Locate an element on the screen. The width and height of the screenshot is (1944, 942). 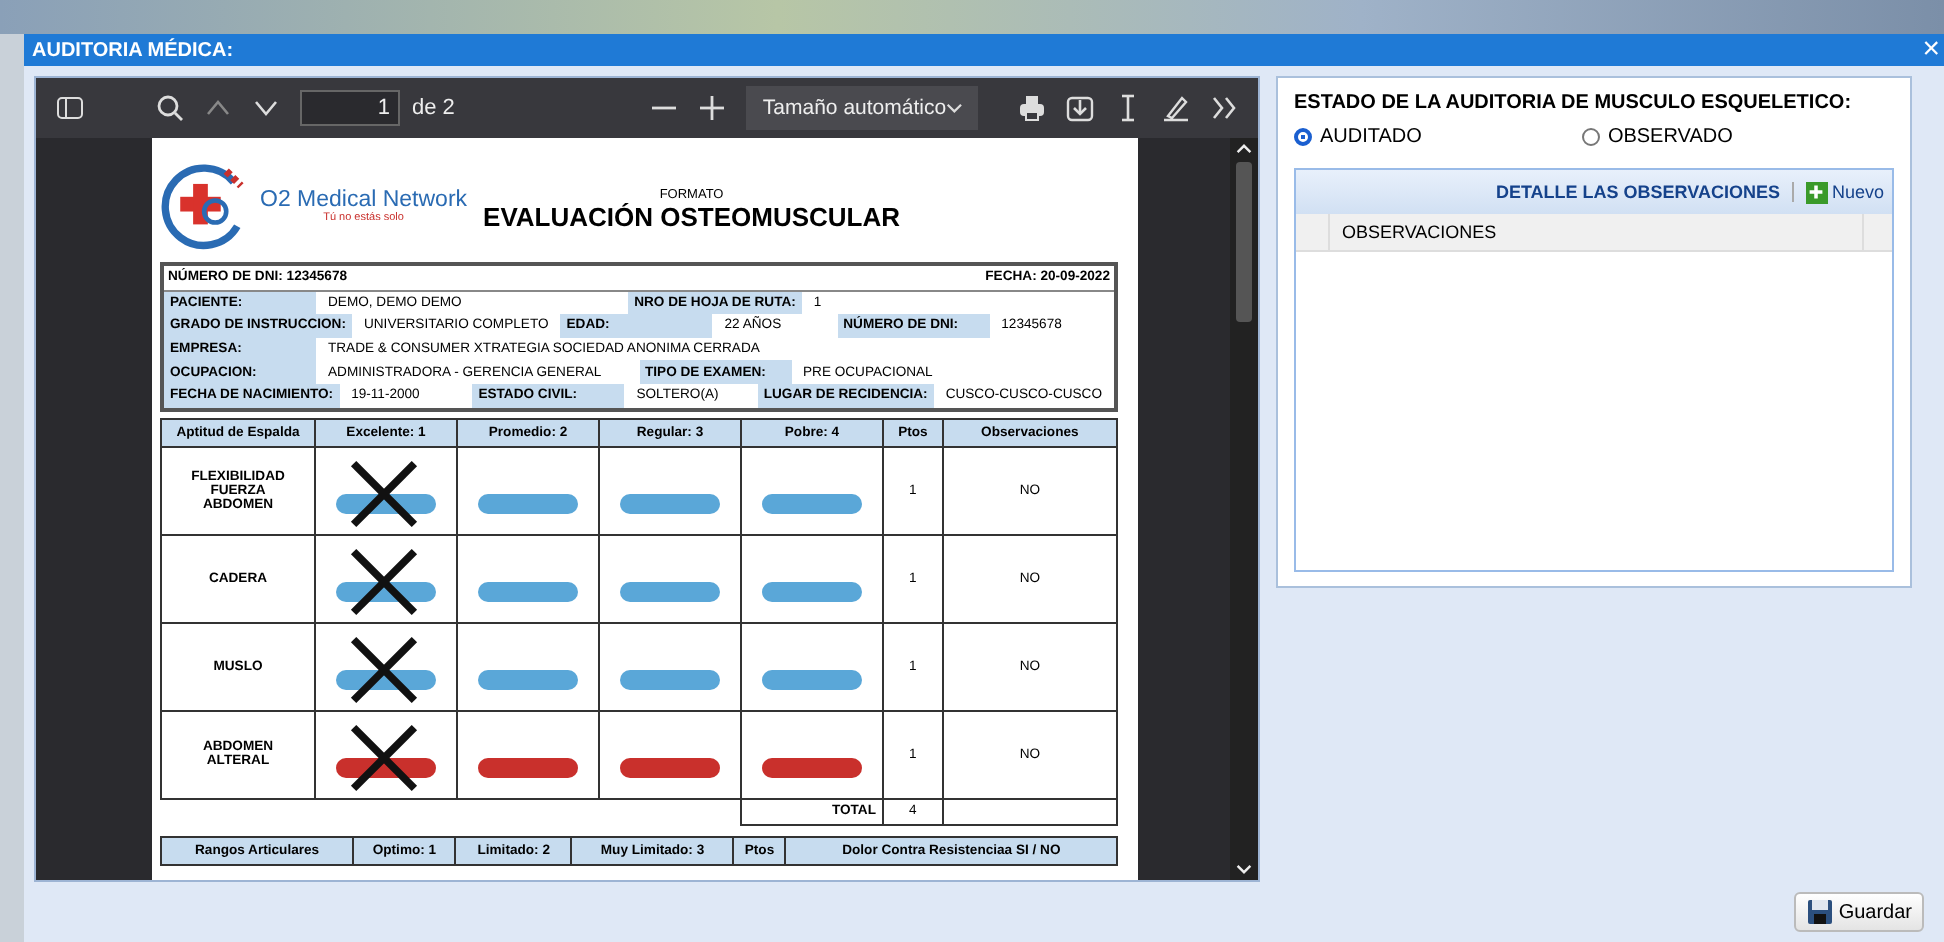
radio-option: OBSERVADO is located at coordinates (1657, 137).